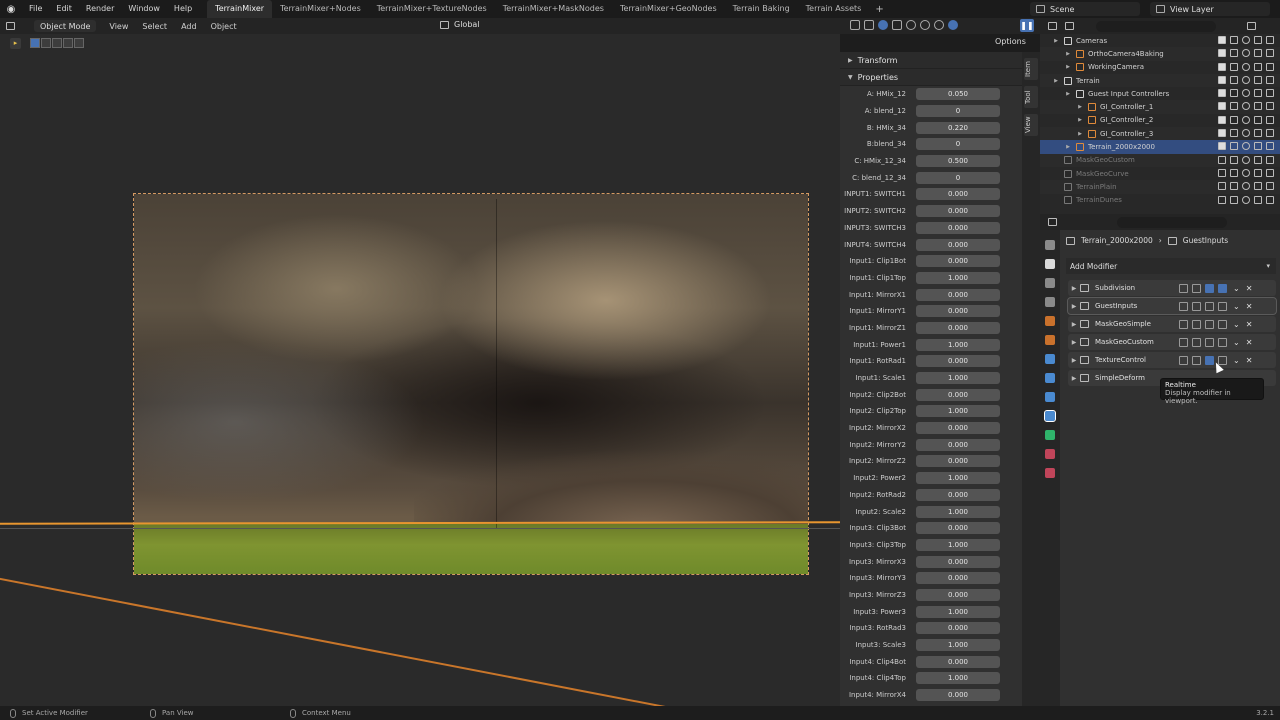  What do you see at coordinates (1052, 26) in the screenshot?
I see `outliner-editor-icon` at bounding box center [1052, 26].